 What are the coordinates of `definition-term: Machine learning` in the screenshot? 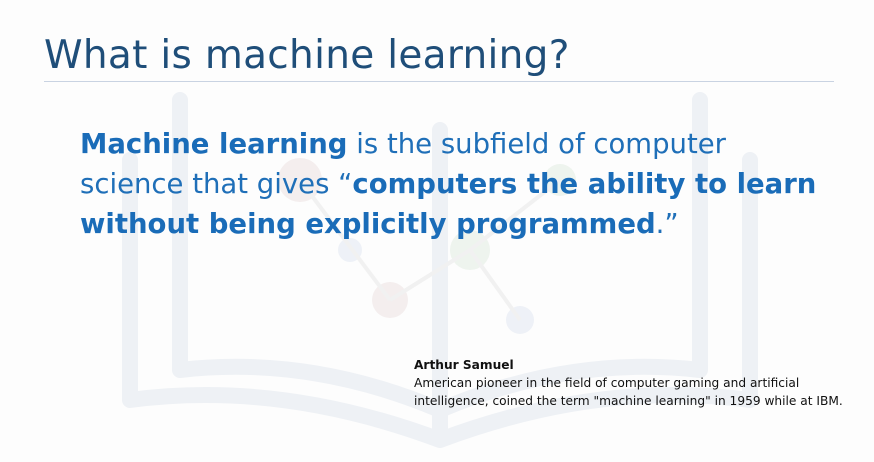 It's located at (214, 144).